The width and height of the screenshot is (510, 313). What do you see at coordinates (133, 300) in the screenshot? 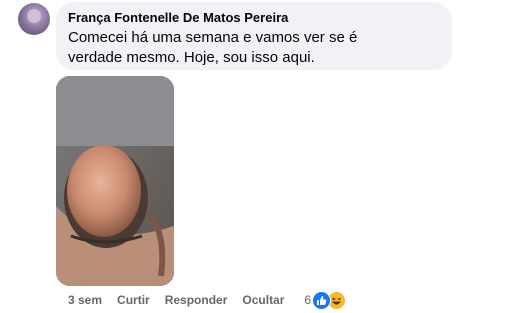
I see `like-button: Curtir` at bounding box center [133, 300].